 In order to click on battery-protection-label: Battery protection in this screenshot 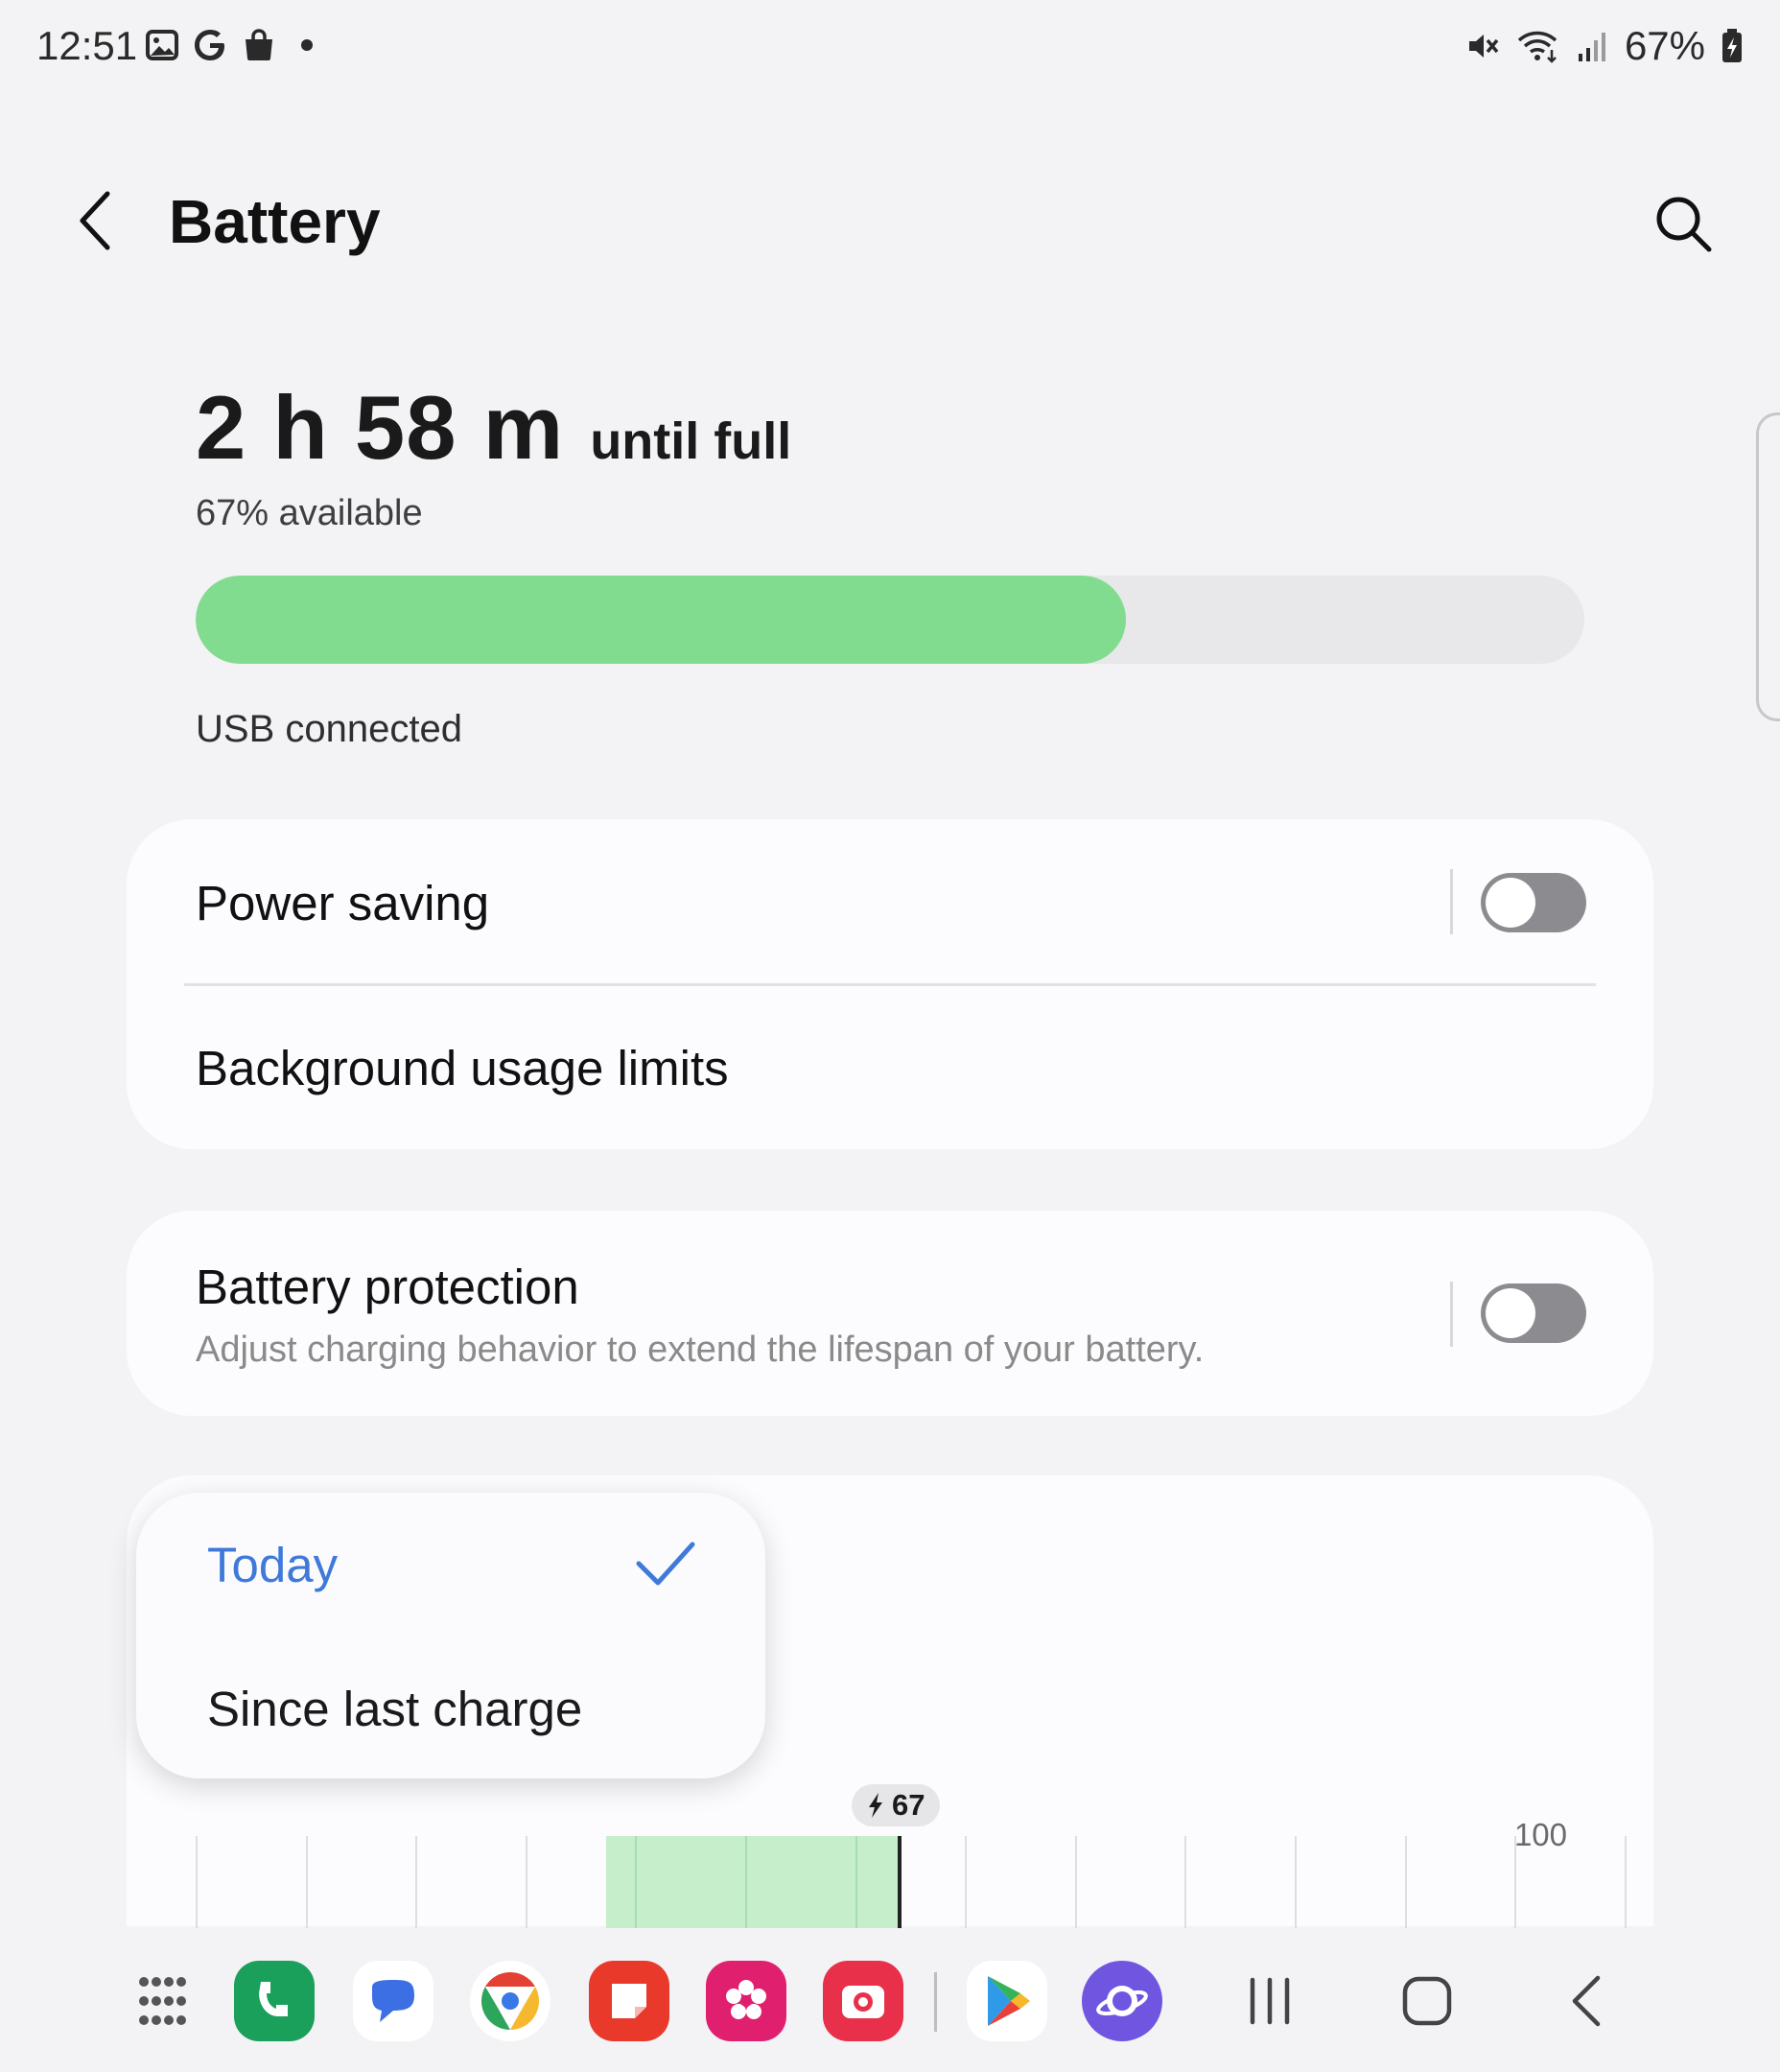, I will do `click(387, 1287)`.